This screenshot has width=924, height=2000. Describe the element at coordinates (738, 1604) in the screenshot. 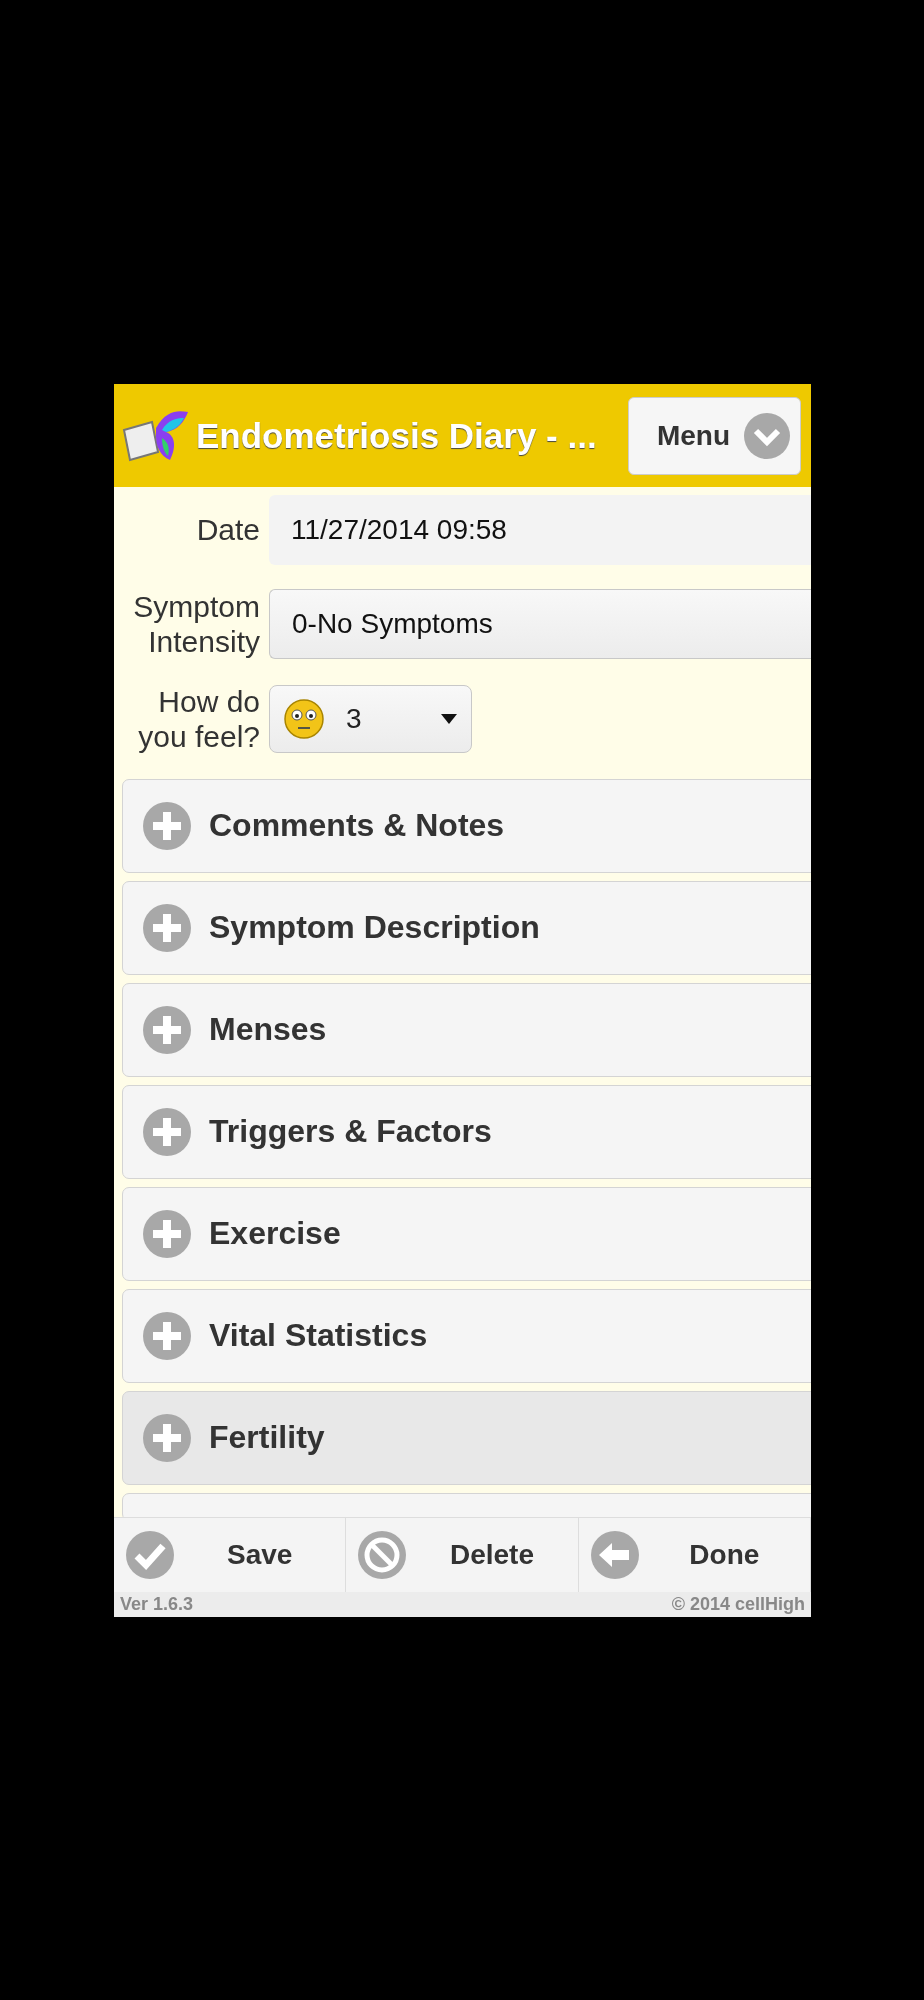

I see `copyright-text: © 2014 cellHigh` at that location.